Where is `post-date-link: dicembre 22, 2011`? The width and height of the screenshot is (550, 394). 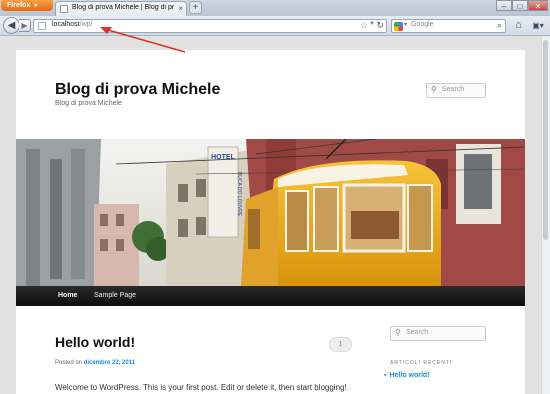
post-date-link: dicembre 22, 2011 is located at coordinates (109, 363).